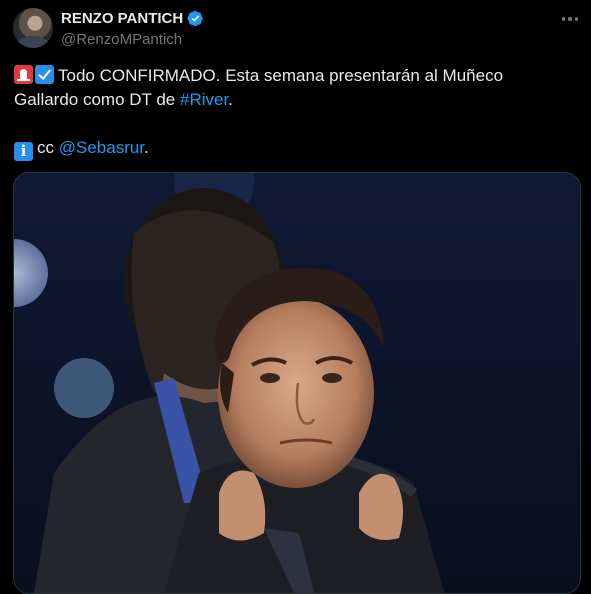  I want to click on author-name-row: RENZO PANTICH, so click(132, 18).